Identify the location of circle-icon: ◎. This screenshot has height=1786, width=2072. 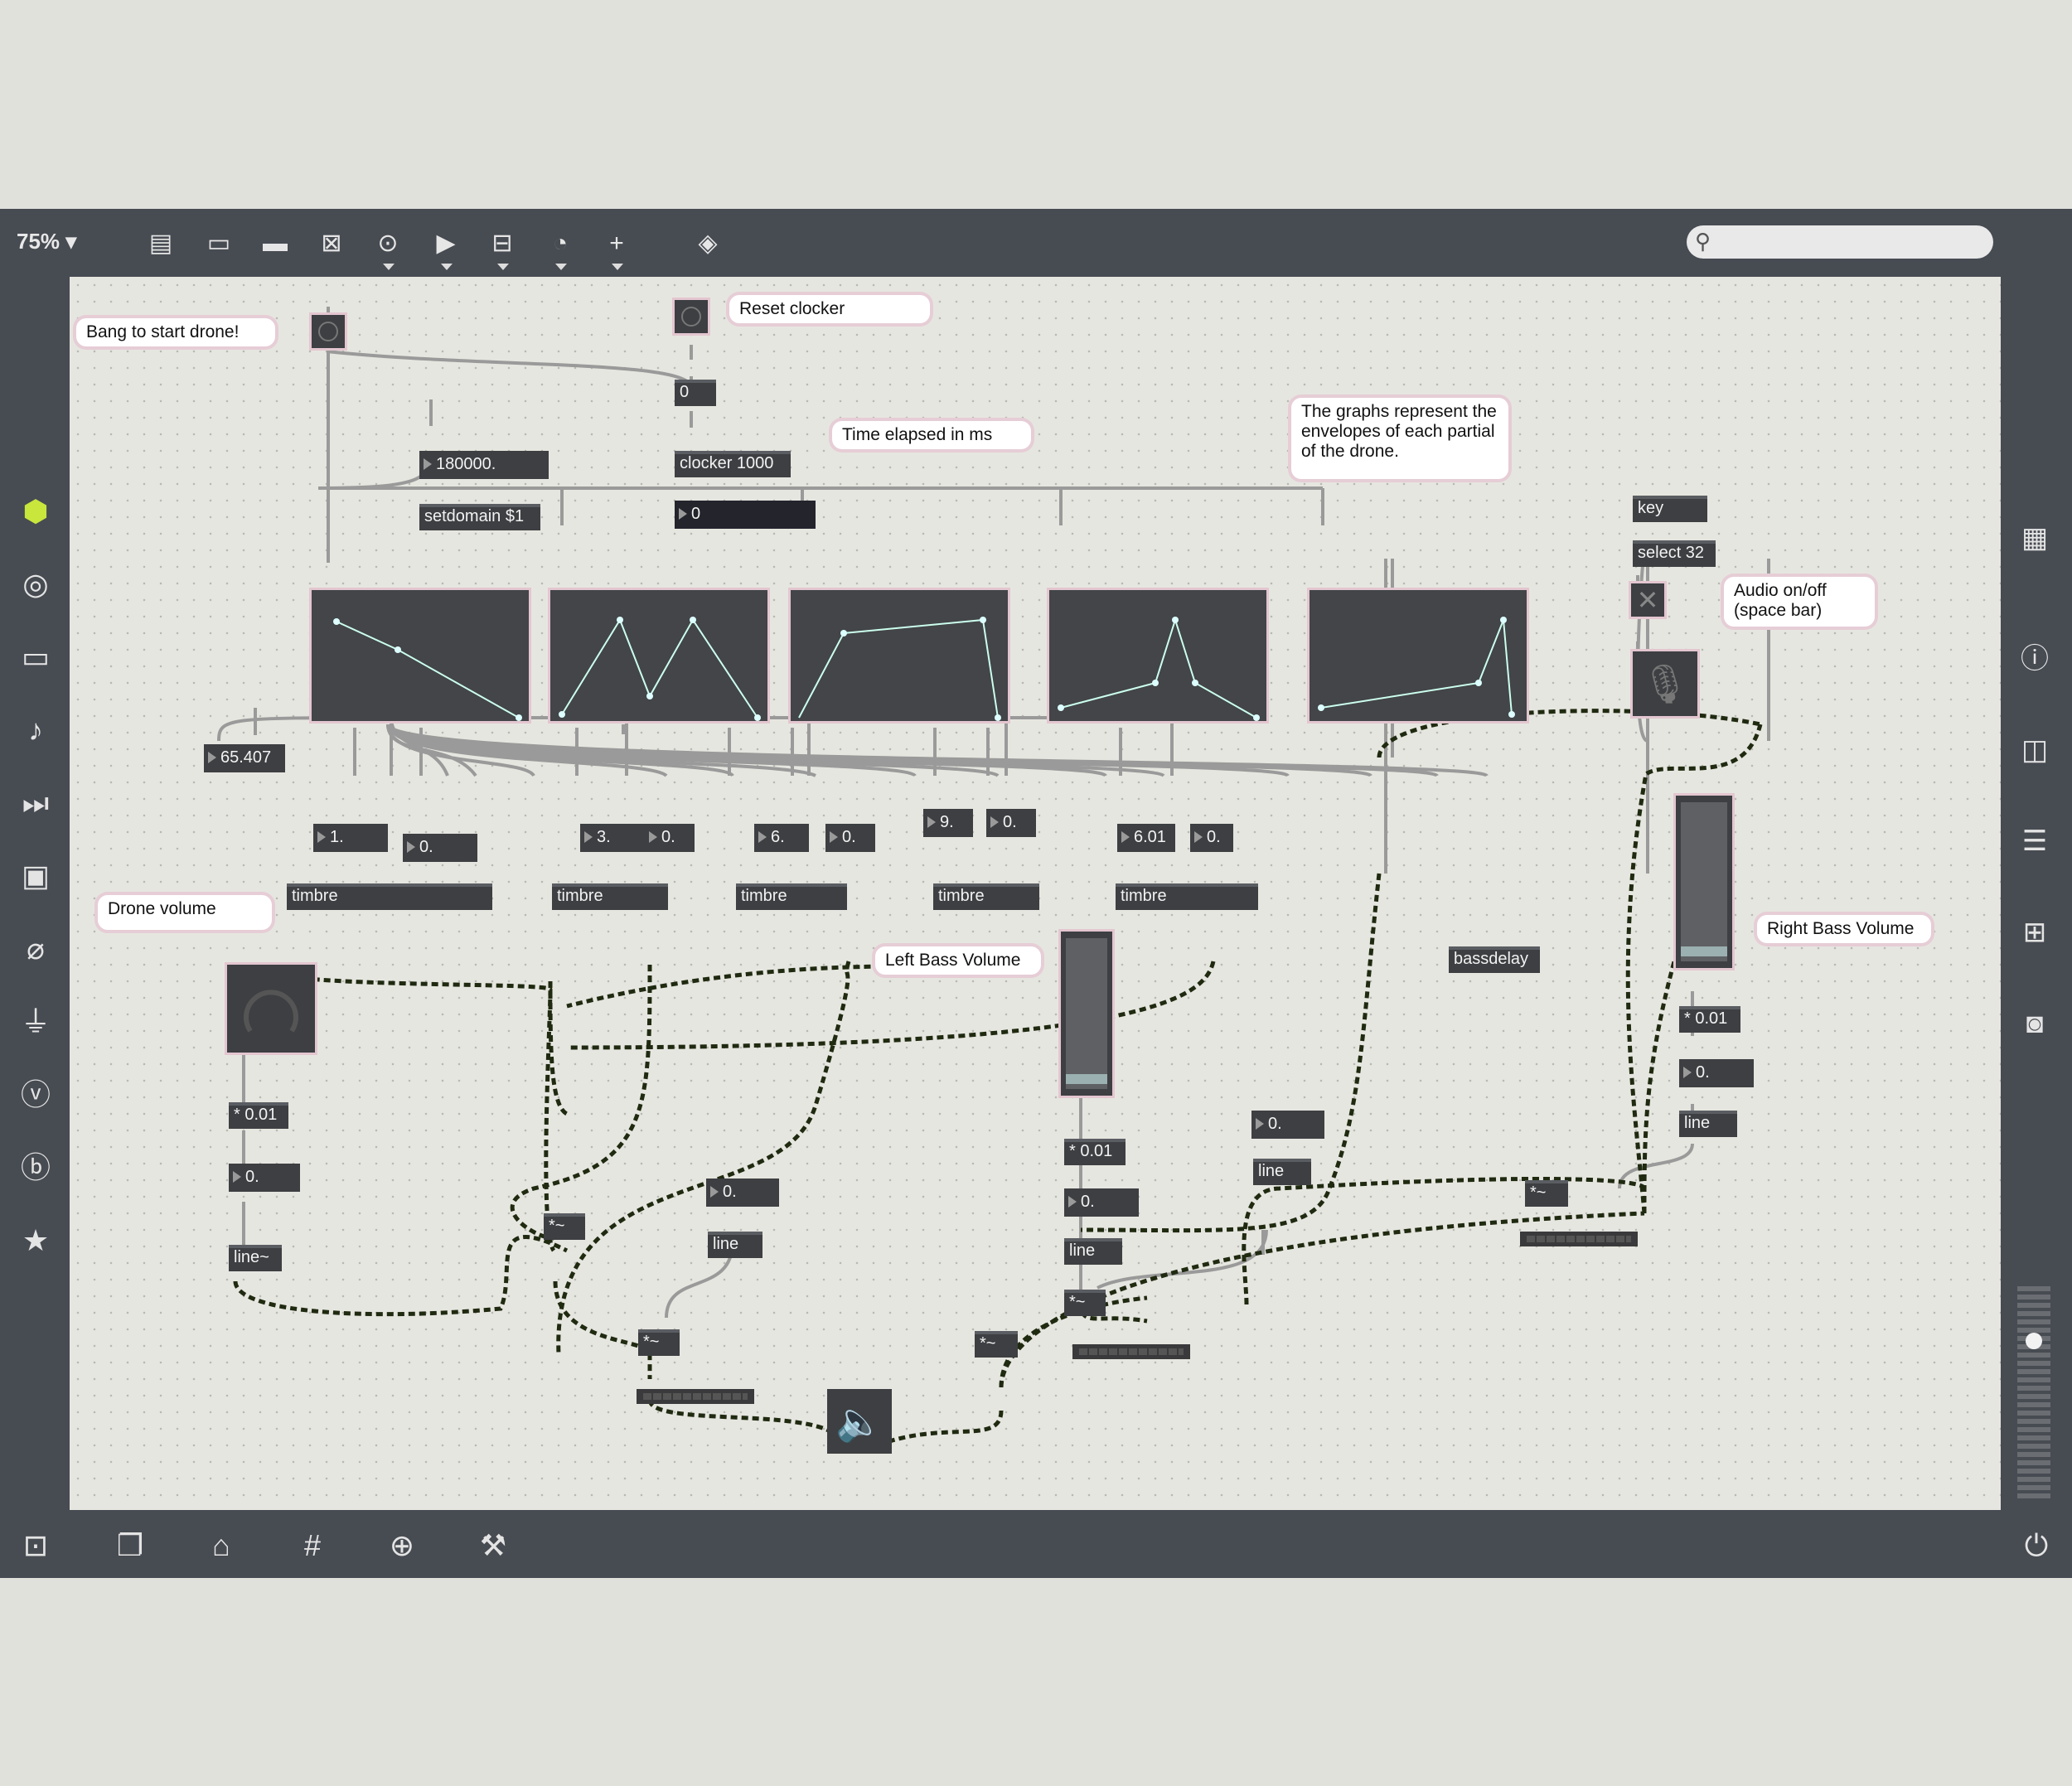
(35, 584).